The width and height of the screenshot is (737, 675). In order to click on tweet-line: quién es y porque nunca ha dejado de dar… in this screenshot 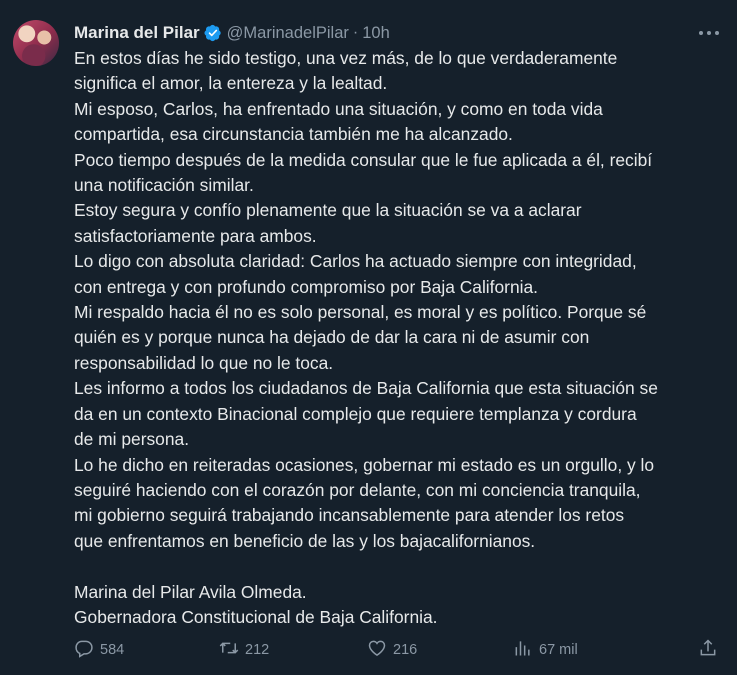, I will do `click(332, 337)`.